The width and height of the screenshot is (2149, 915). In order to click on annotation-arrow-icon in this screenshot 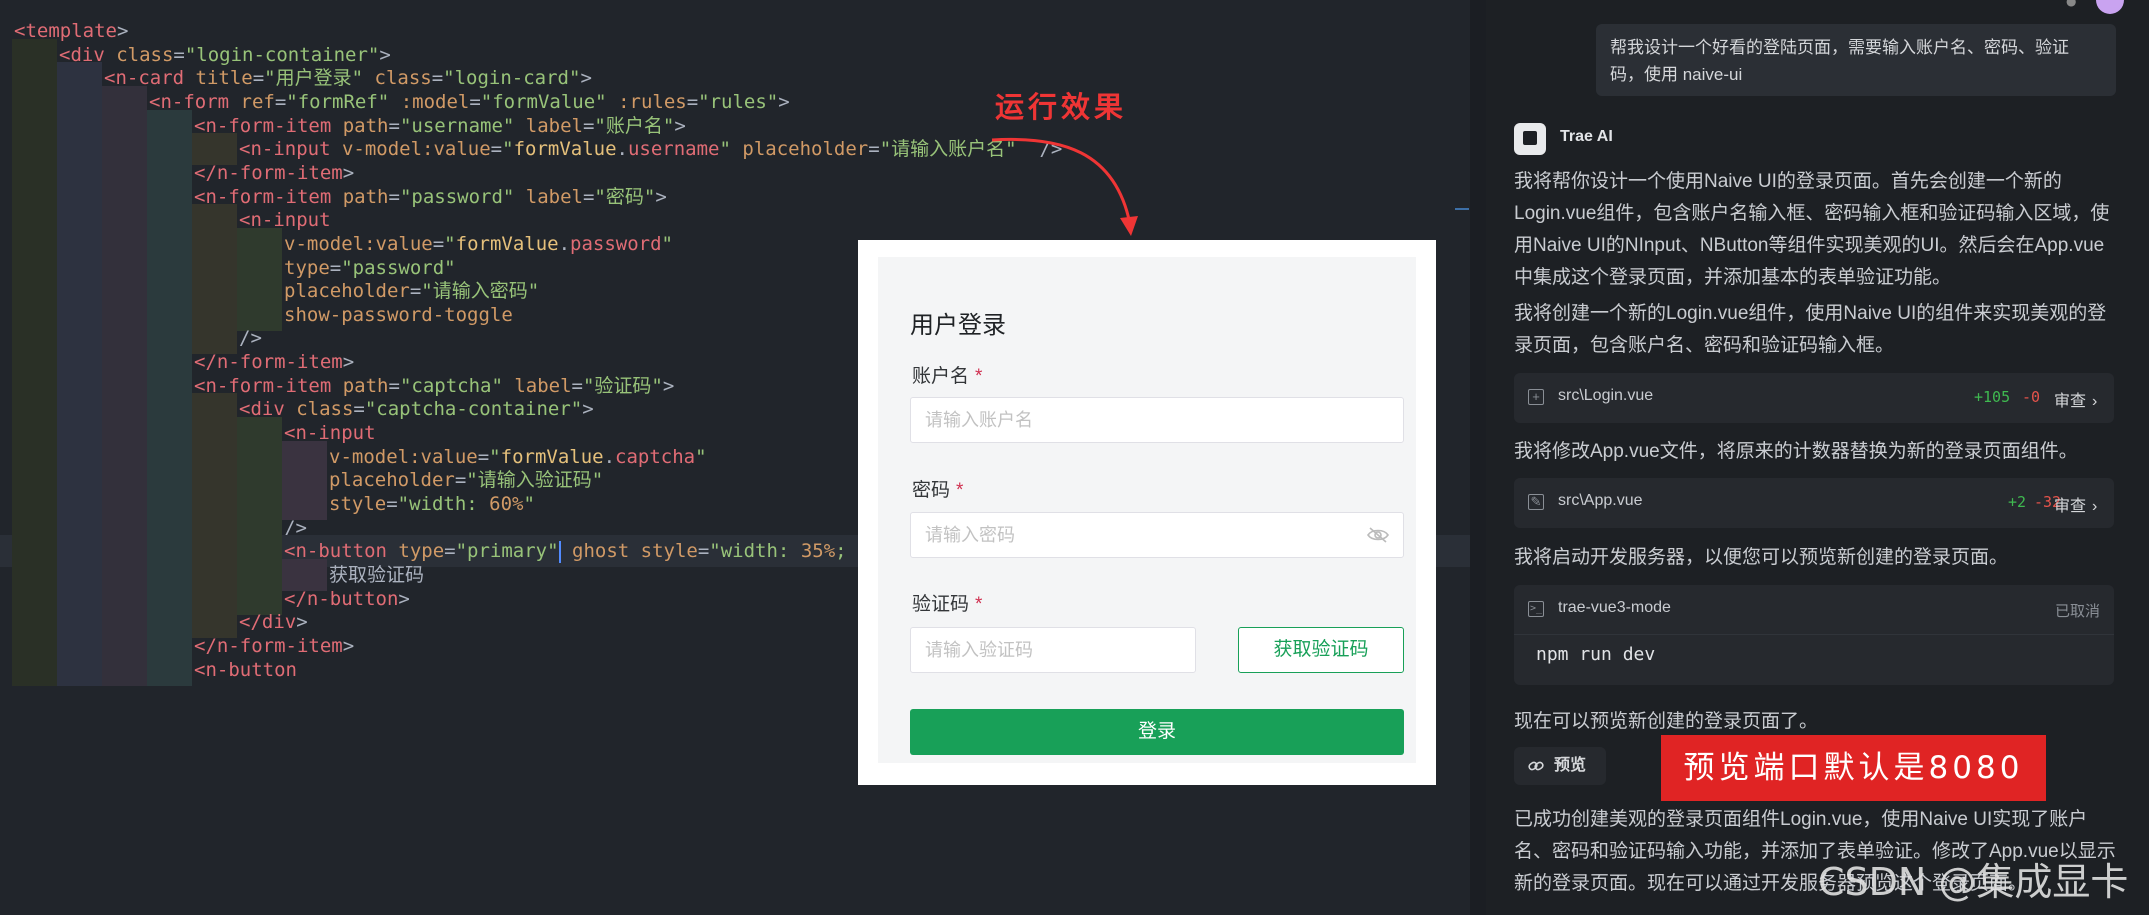, I will do `click(1064, 186)`.